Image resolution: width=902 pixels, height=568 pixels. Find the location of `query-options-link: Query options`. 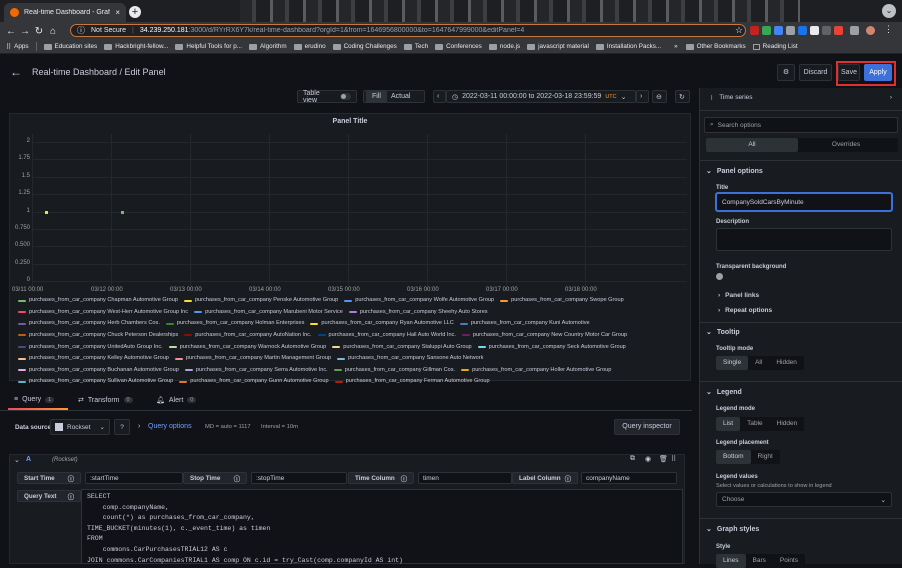

query-options-link: Query options is located at coordinates (170, 426).